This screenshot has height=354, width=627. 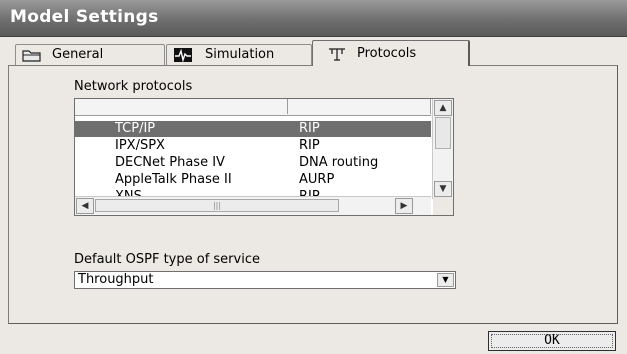 I want to click on column-header-protocol, so click(x=181, y=106).